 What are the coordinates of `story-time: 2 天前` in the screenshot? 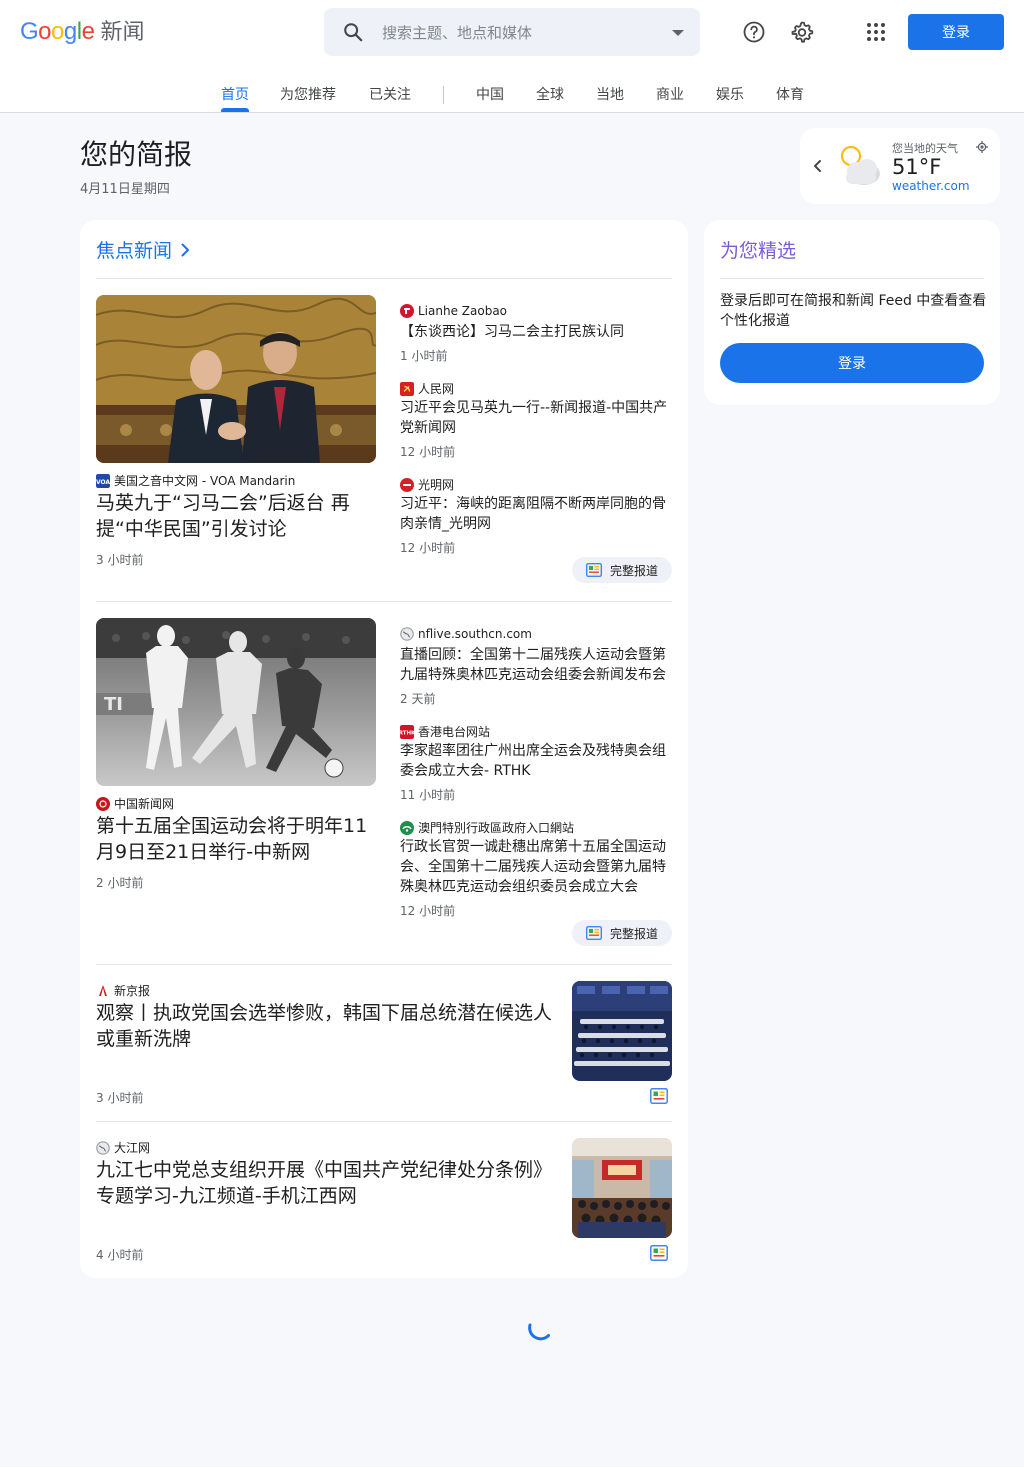 It's located at (418, 699).